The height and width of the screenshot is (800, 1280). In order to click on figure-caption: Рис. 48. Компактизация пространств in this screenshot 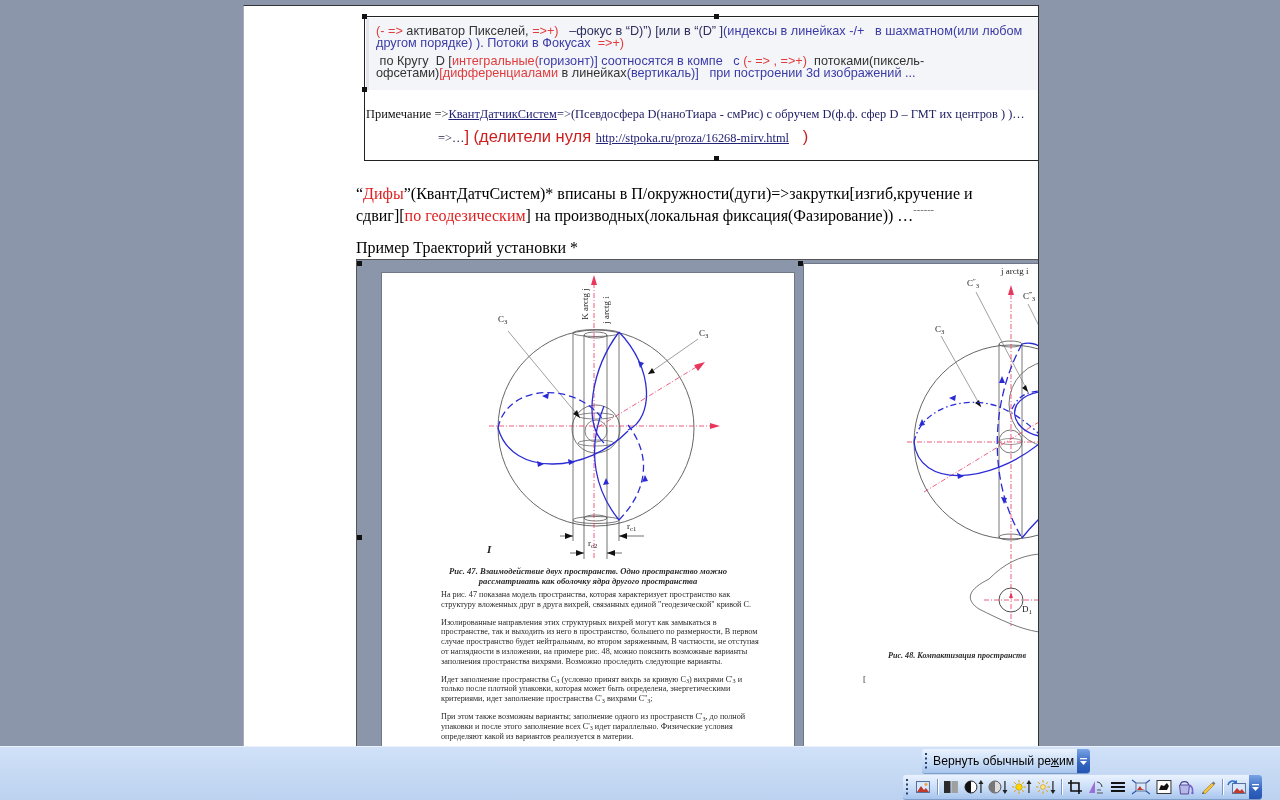, I will do `click(957, 656)`.